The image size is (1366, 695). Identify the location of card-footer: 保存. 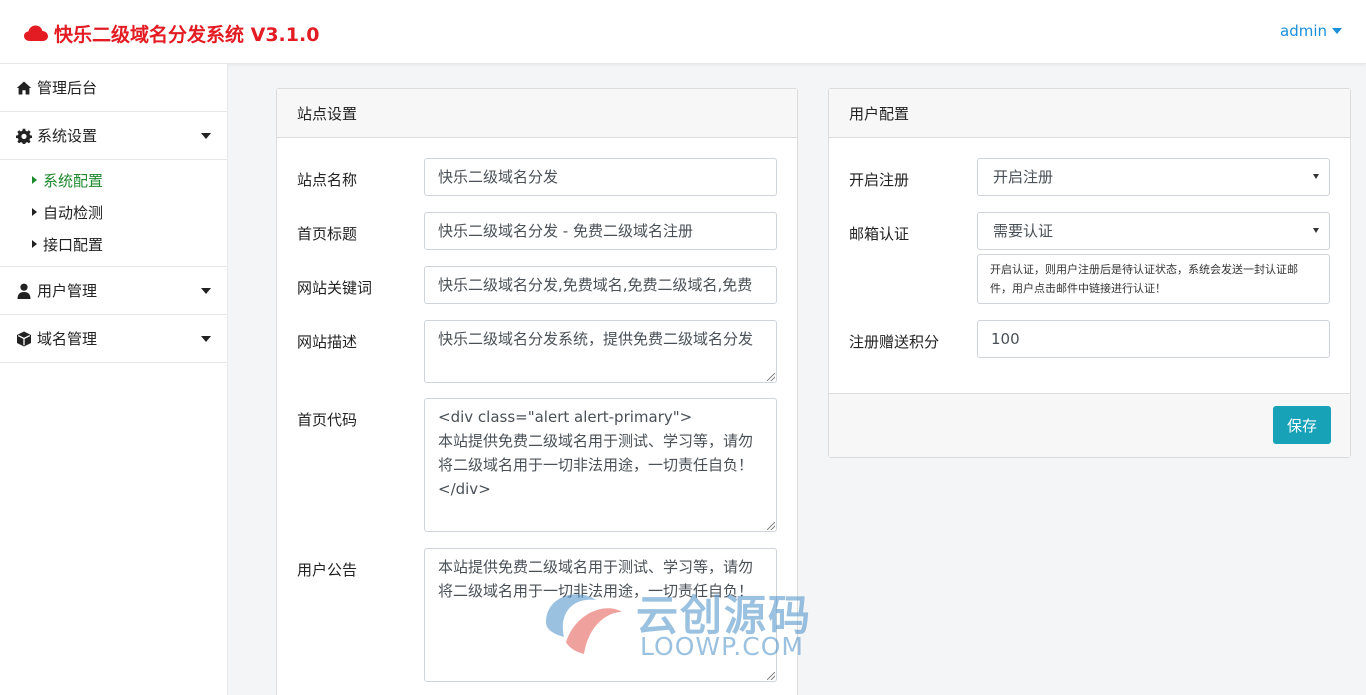
(1089, 425).